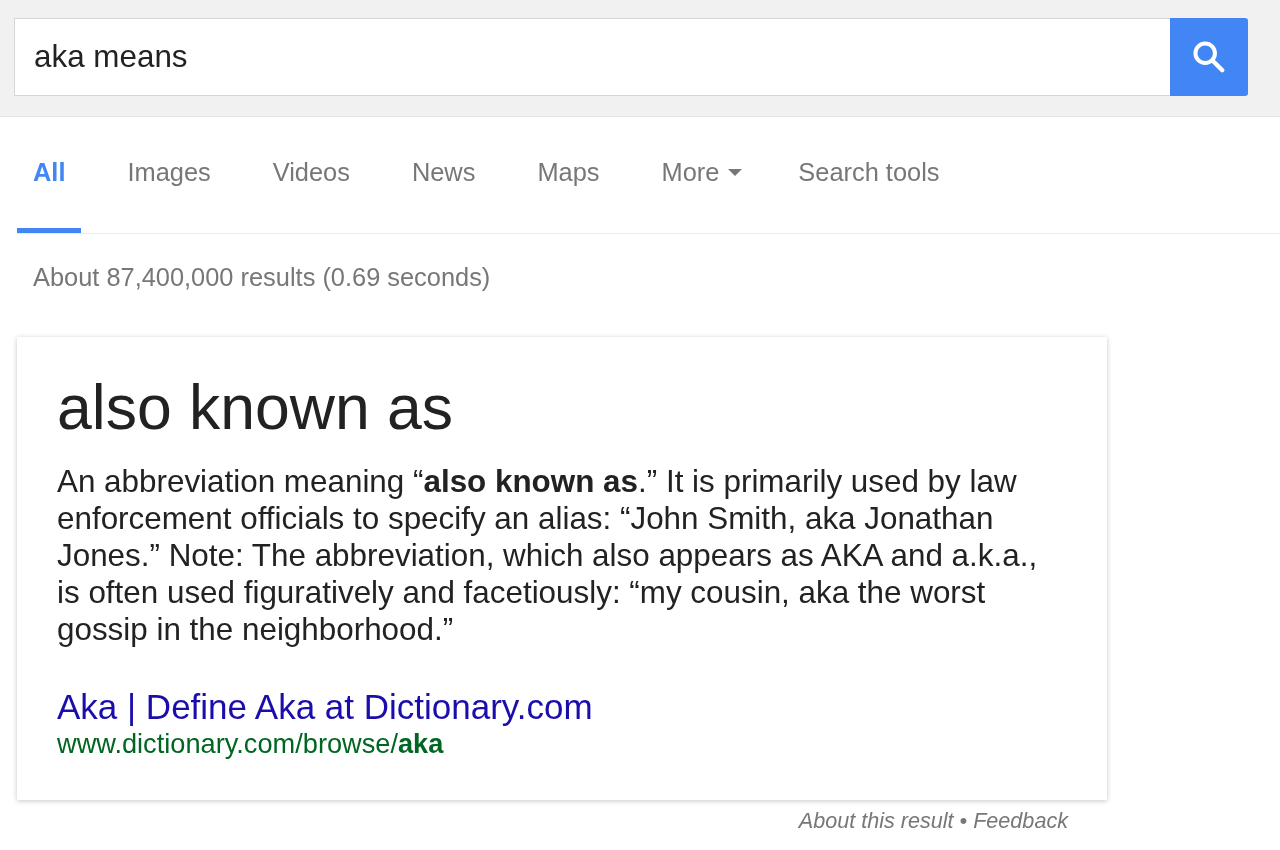 Image resolution: width=1280 pixels, height=850 pixels. What do you see at coordinates (735, 172) in the screenshot?
I see `caret-icon` at bounding box center [735, 172].